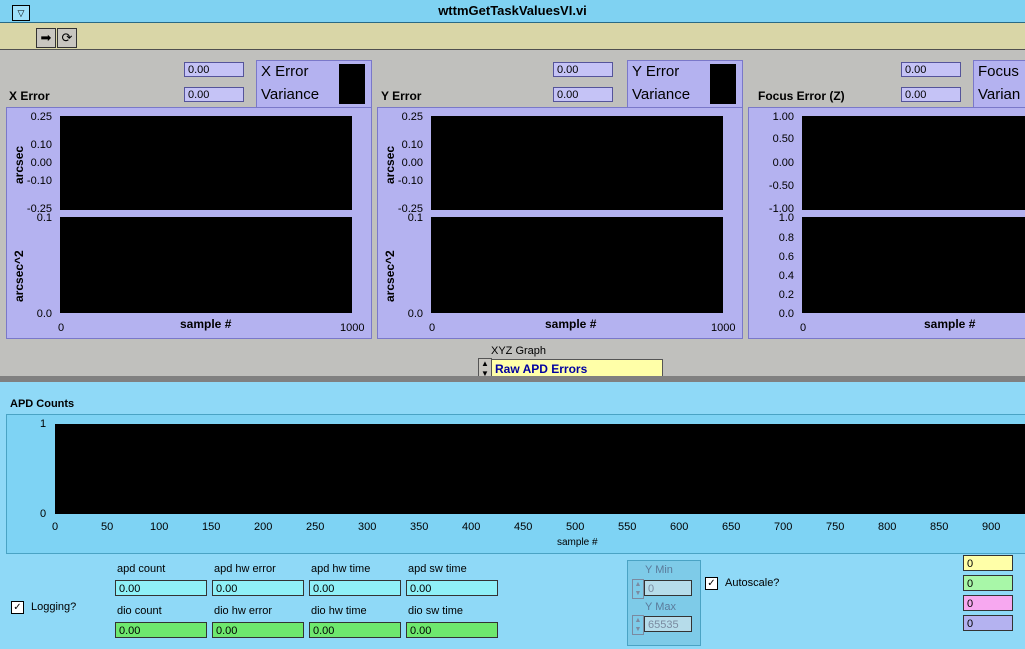 This screenshot has width=1025, height=649. I want to click on focus-plot-legend: Focus Varian, so click(999, 85).